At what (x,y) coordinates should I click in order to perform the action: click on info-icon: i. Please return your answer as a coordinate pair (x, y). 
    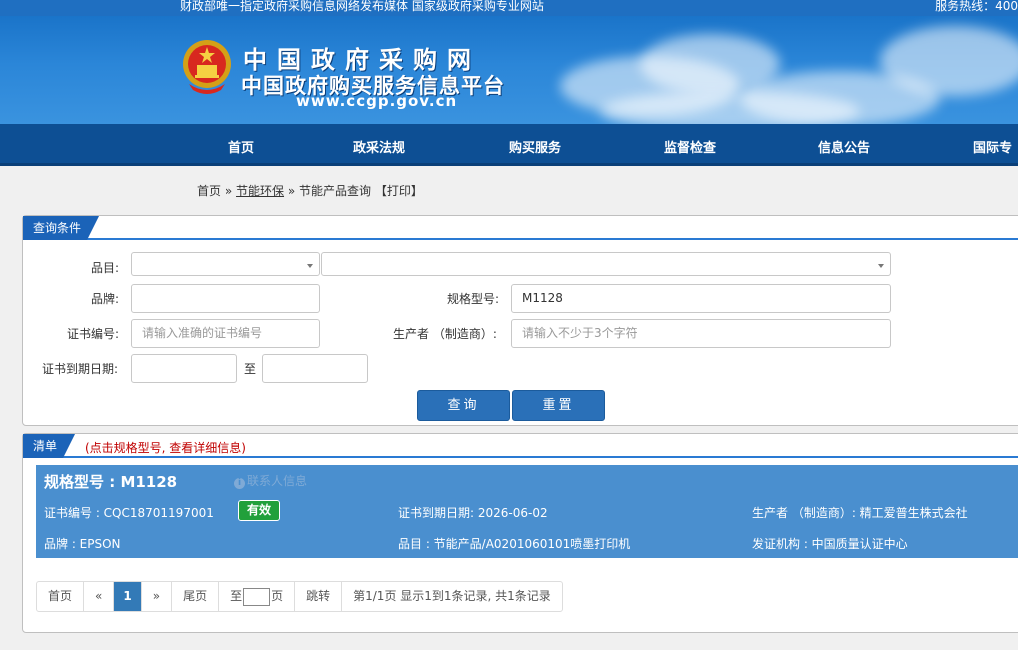
    Looking at the image, I should click on (239, 483).